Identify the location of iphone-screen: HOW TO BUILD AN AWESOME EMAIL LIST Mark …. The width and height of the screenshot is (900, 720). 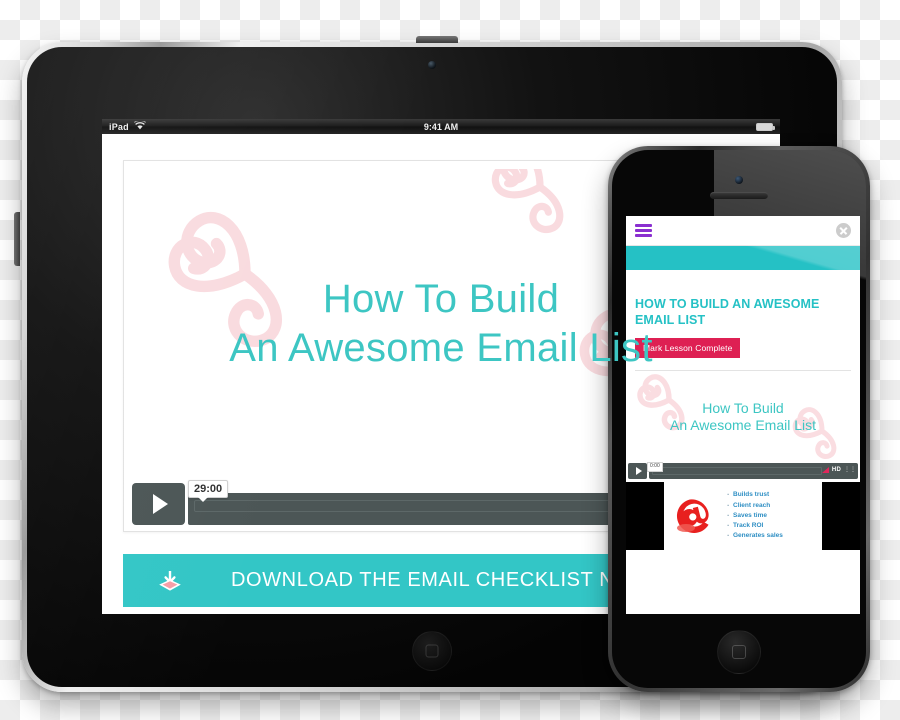
(743, 415).